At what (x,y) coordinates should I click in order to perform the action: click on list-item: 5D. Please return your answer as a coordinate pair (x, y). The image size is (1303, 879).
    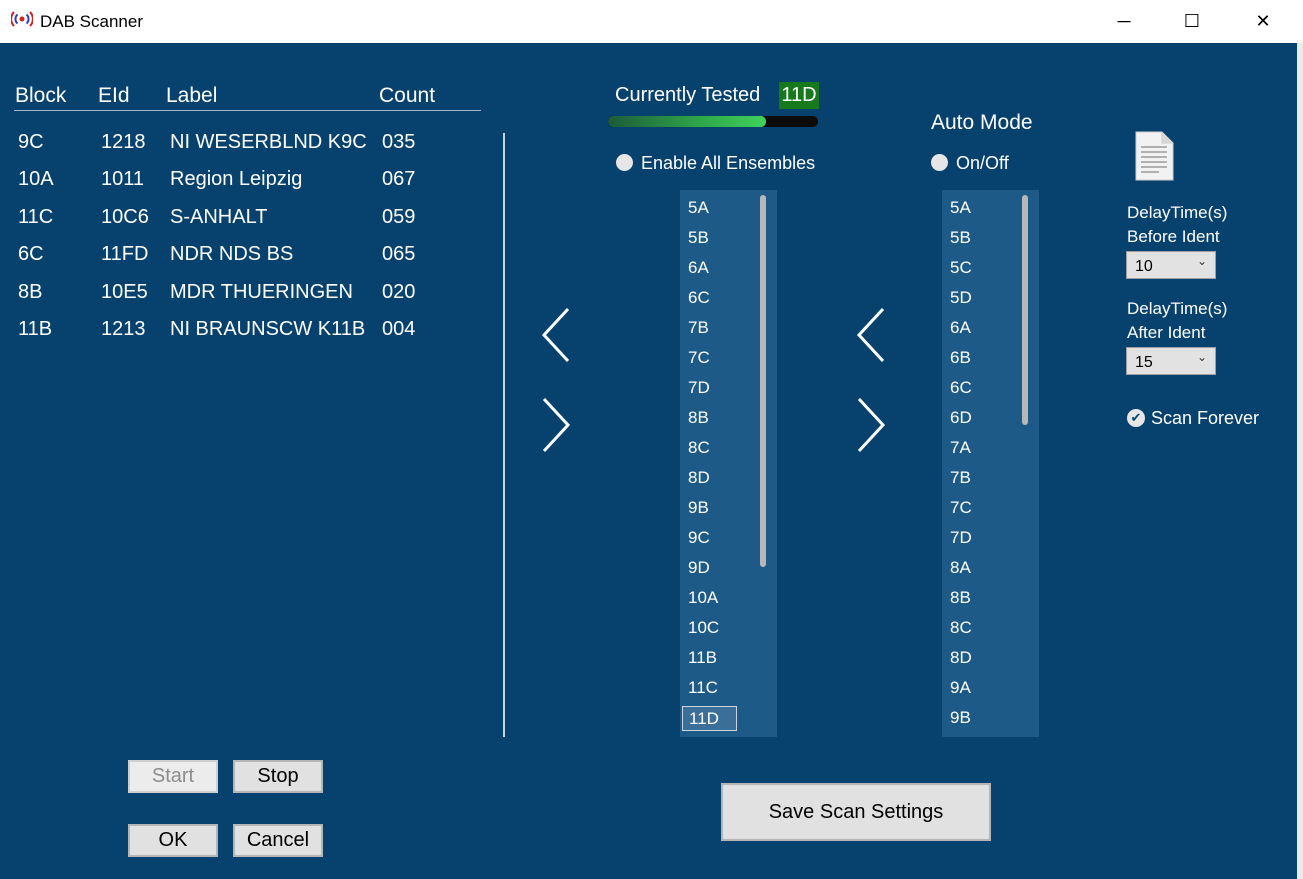
    Looking at the image, I should click on (961, 298).